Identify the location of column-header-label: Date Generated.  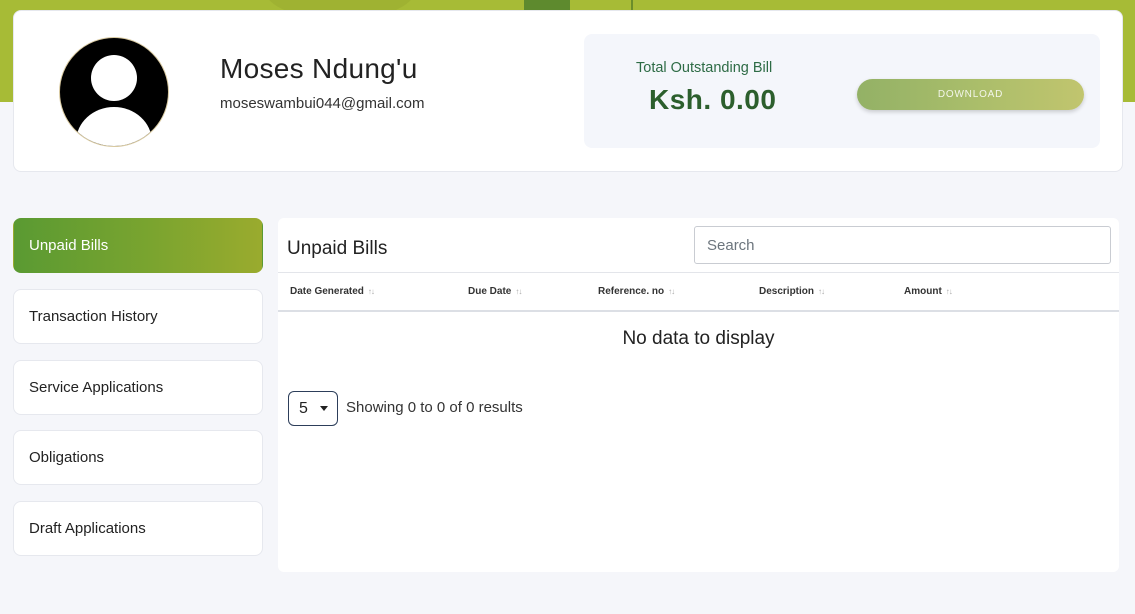
(327, 291).